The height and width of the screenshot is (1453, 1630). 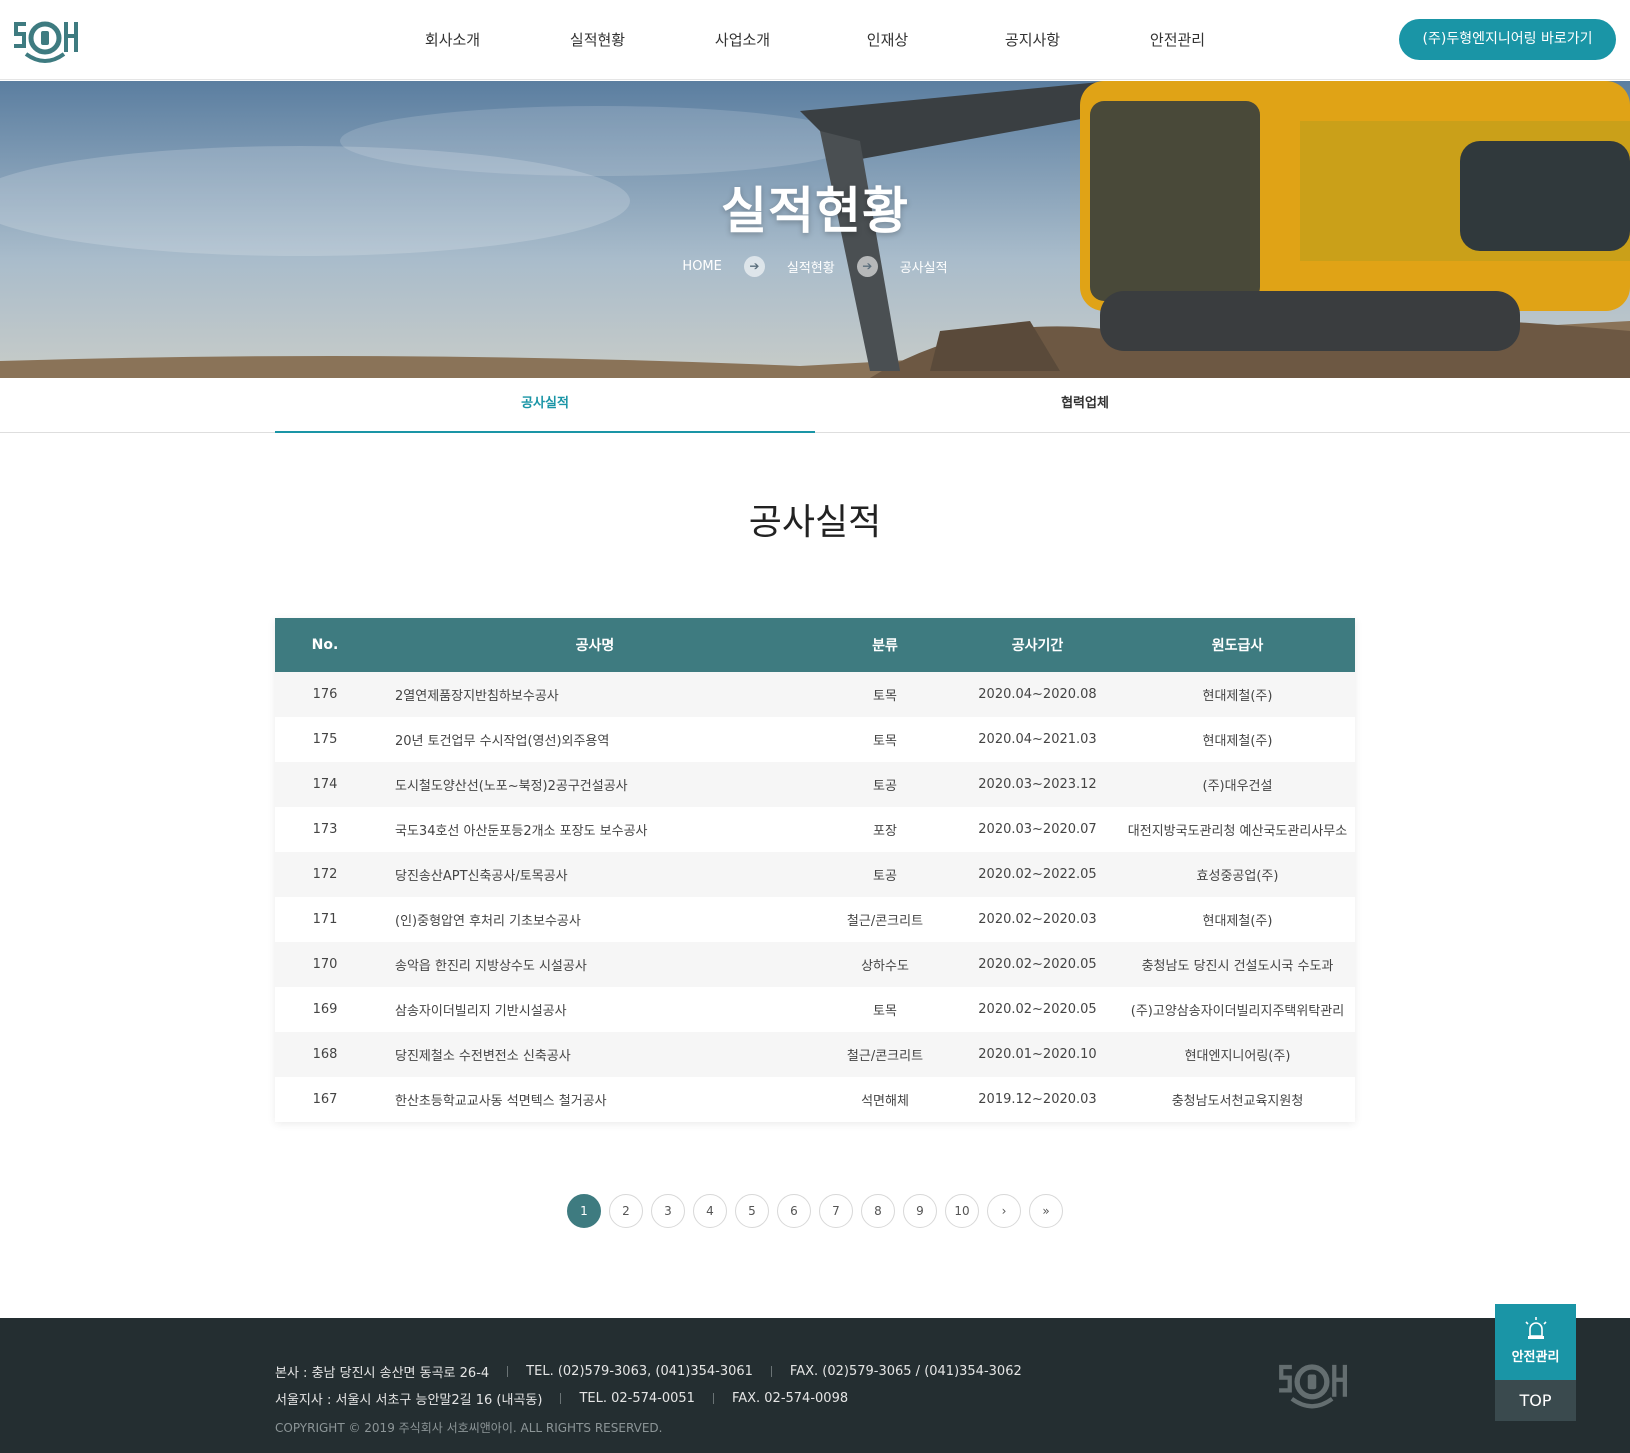 What do you see at coordinates (905, 1371) in the screenshot?
I see `footer-hq-fax: FAX. (02)579-3065 / (041)354-3062` at bounding box center [905, 1371].